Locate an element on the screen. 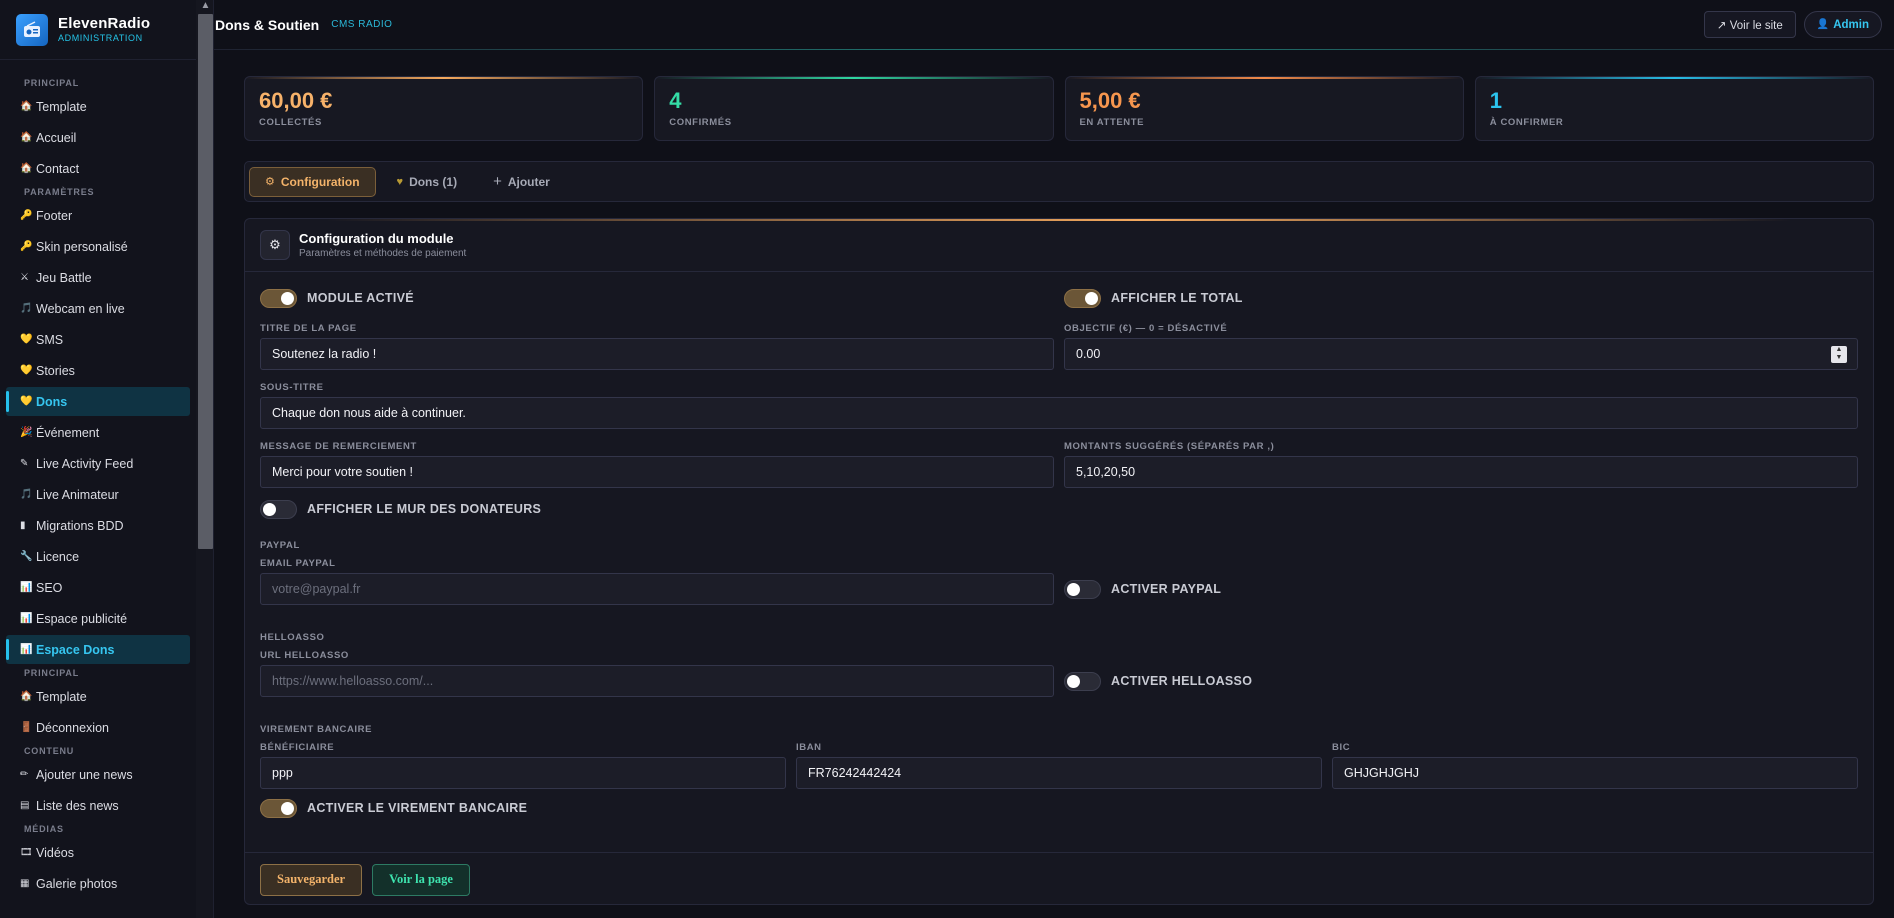  scroll-up-arrow-icon: ▲ is located at coordinates (205, 6).